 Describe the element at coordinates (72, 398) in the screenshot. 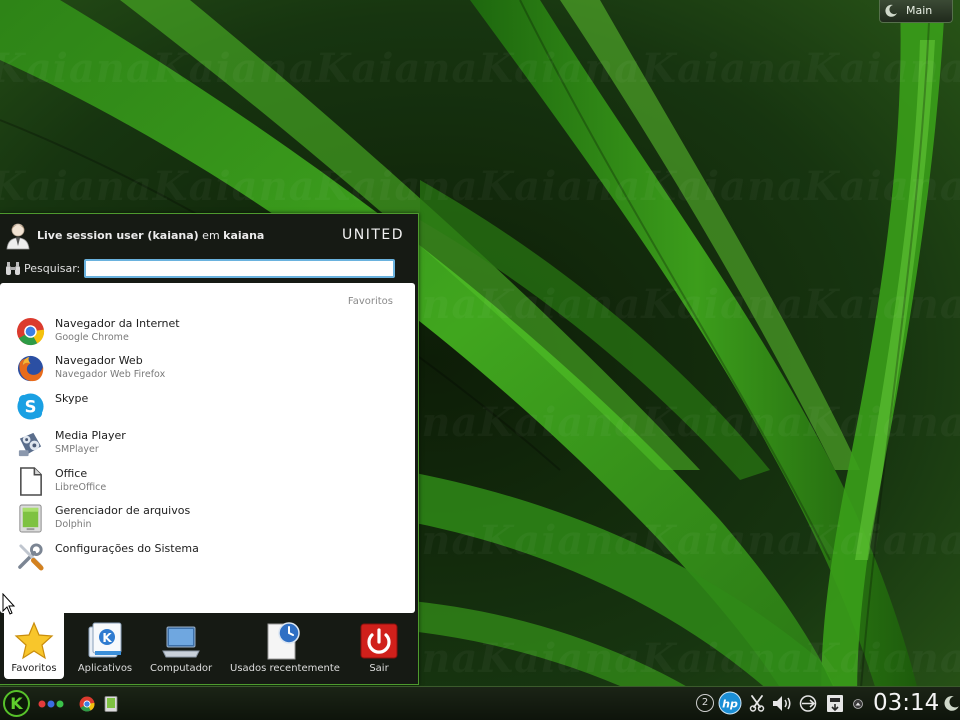

I see `favorite-name: Skype` at that location.